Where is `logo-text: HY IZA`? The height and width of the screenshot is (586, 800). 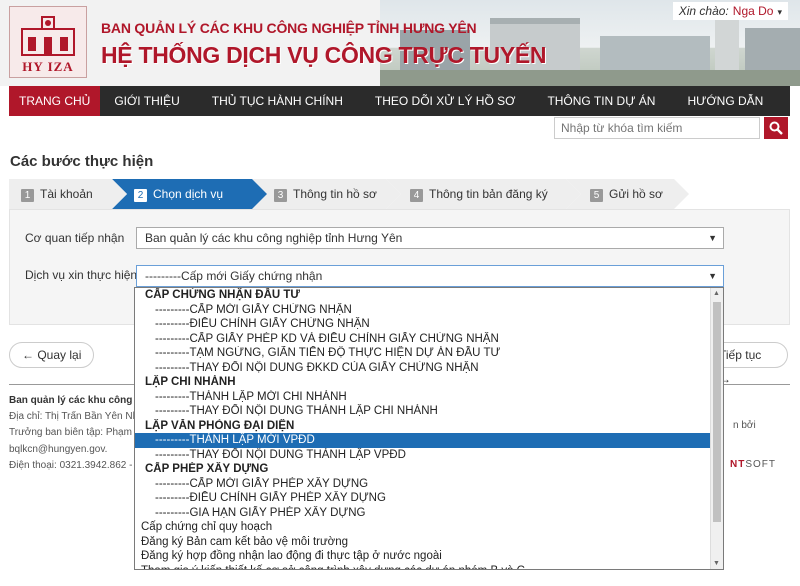
logo-text: HY IZA is located at coordinates (48, 66).